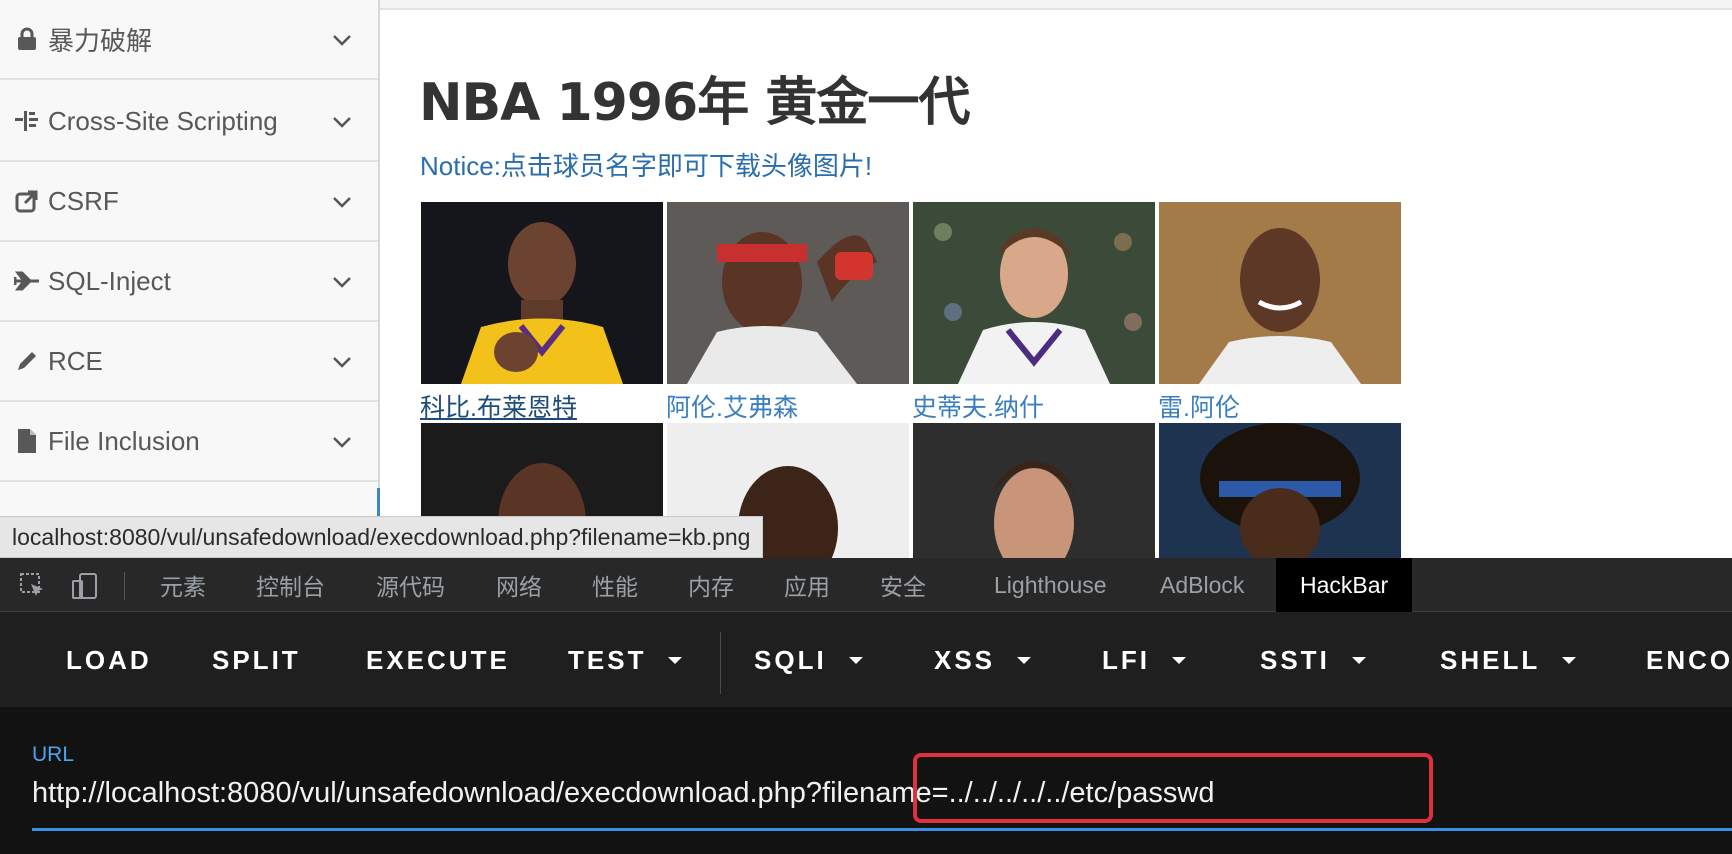 The height and width of the screenshot is (854, 1732). What do you see at coordinates (189, 40) in the screenshot?
I see `sidebar-item-brute-force: 暴力破解` at bounding box center [189, 40].